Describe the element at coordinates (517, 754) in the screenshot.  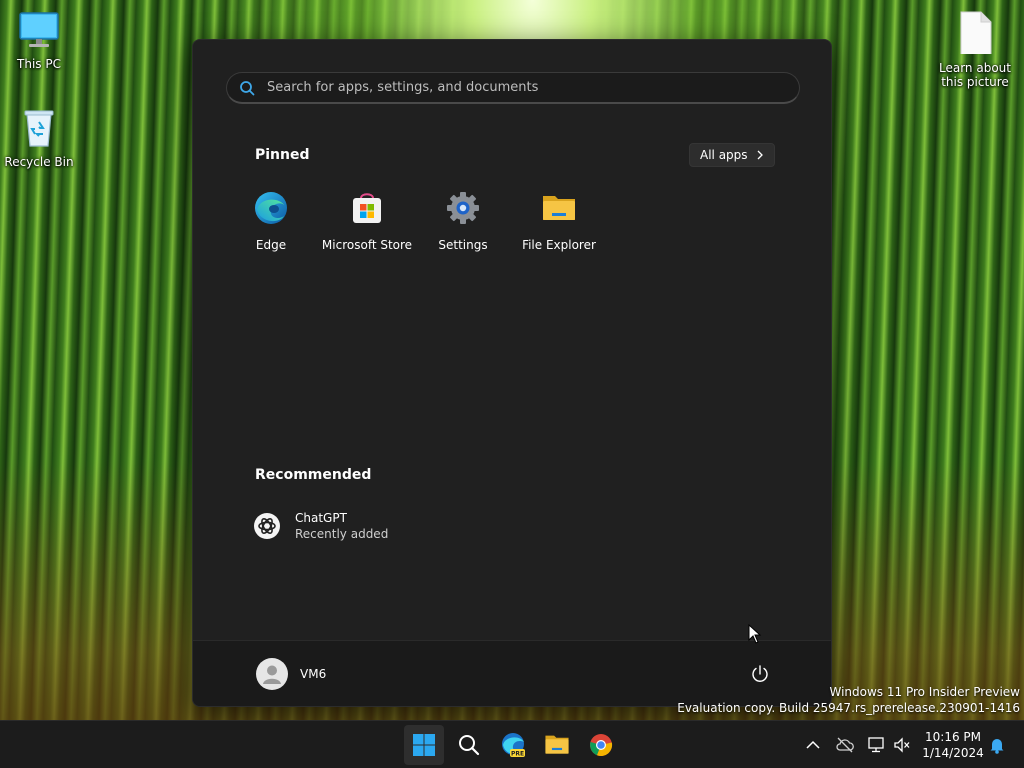
I see `svg-text: PRE` at that location.